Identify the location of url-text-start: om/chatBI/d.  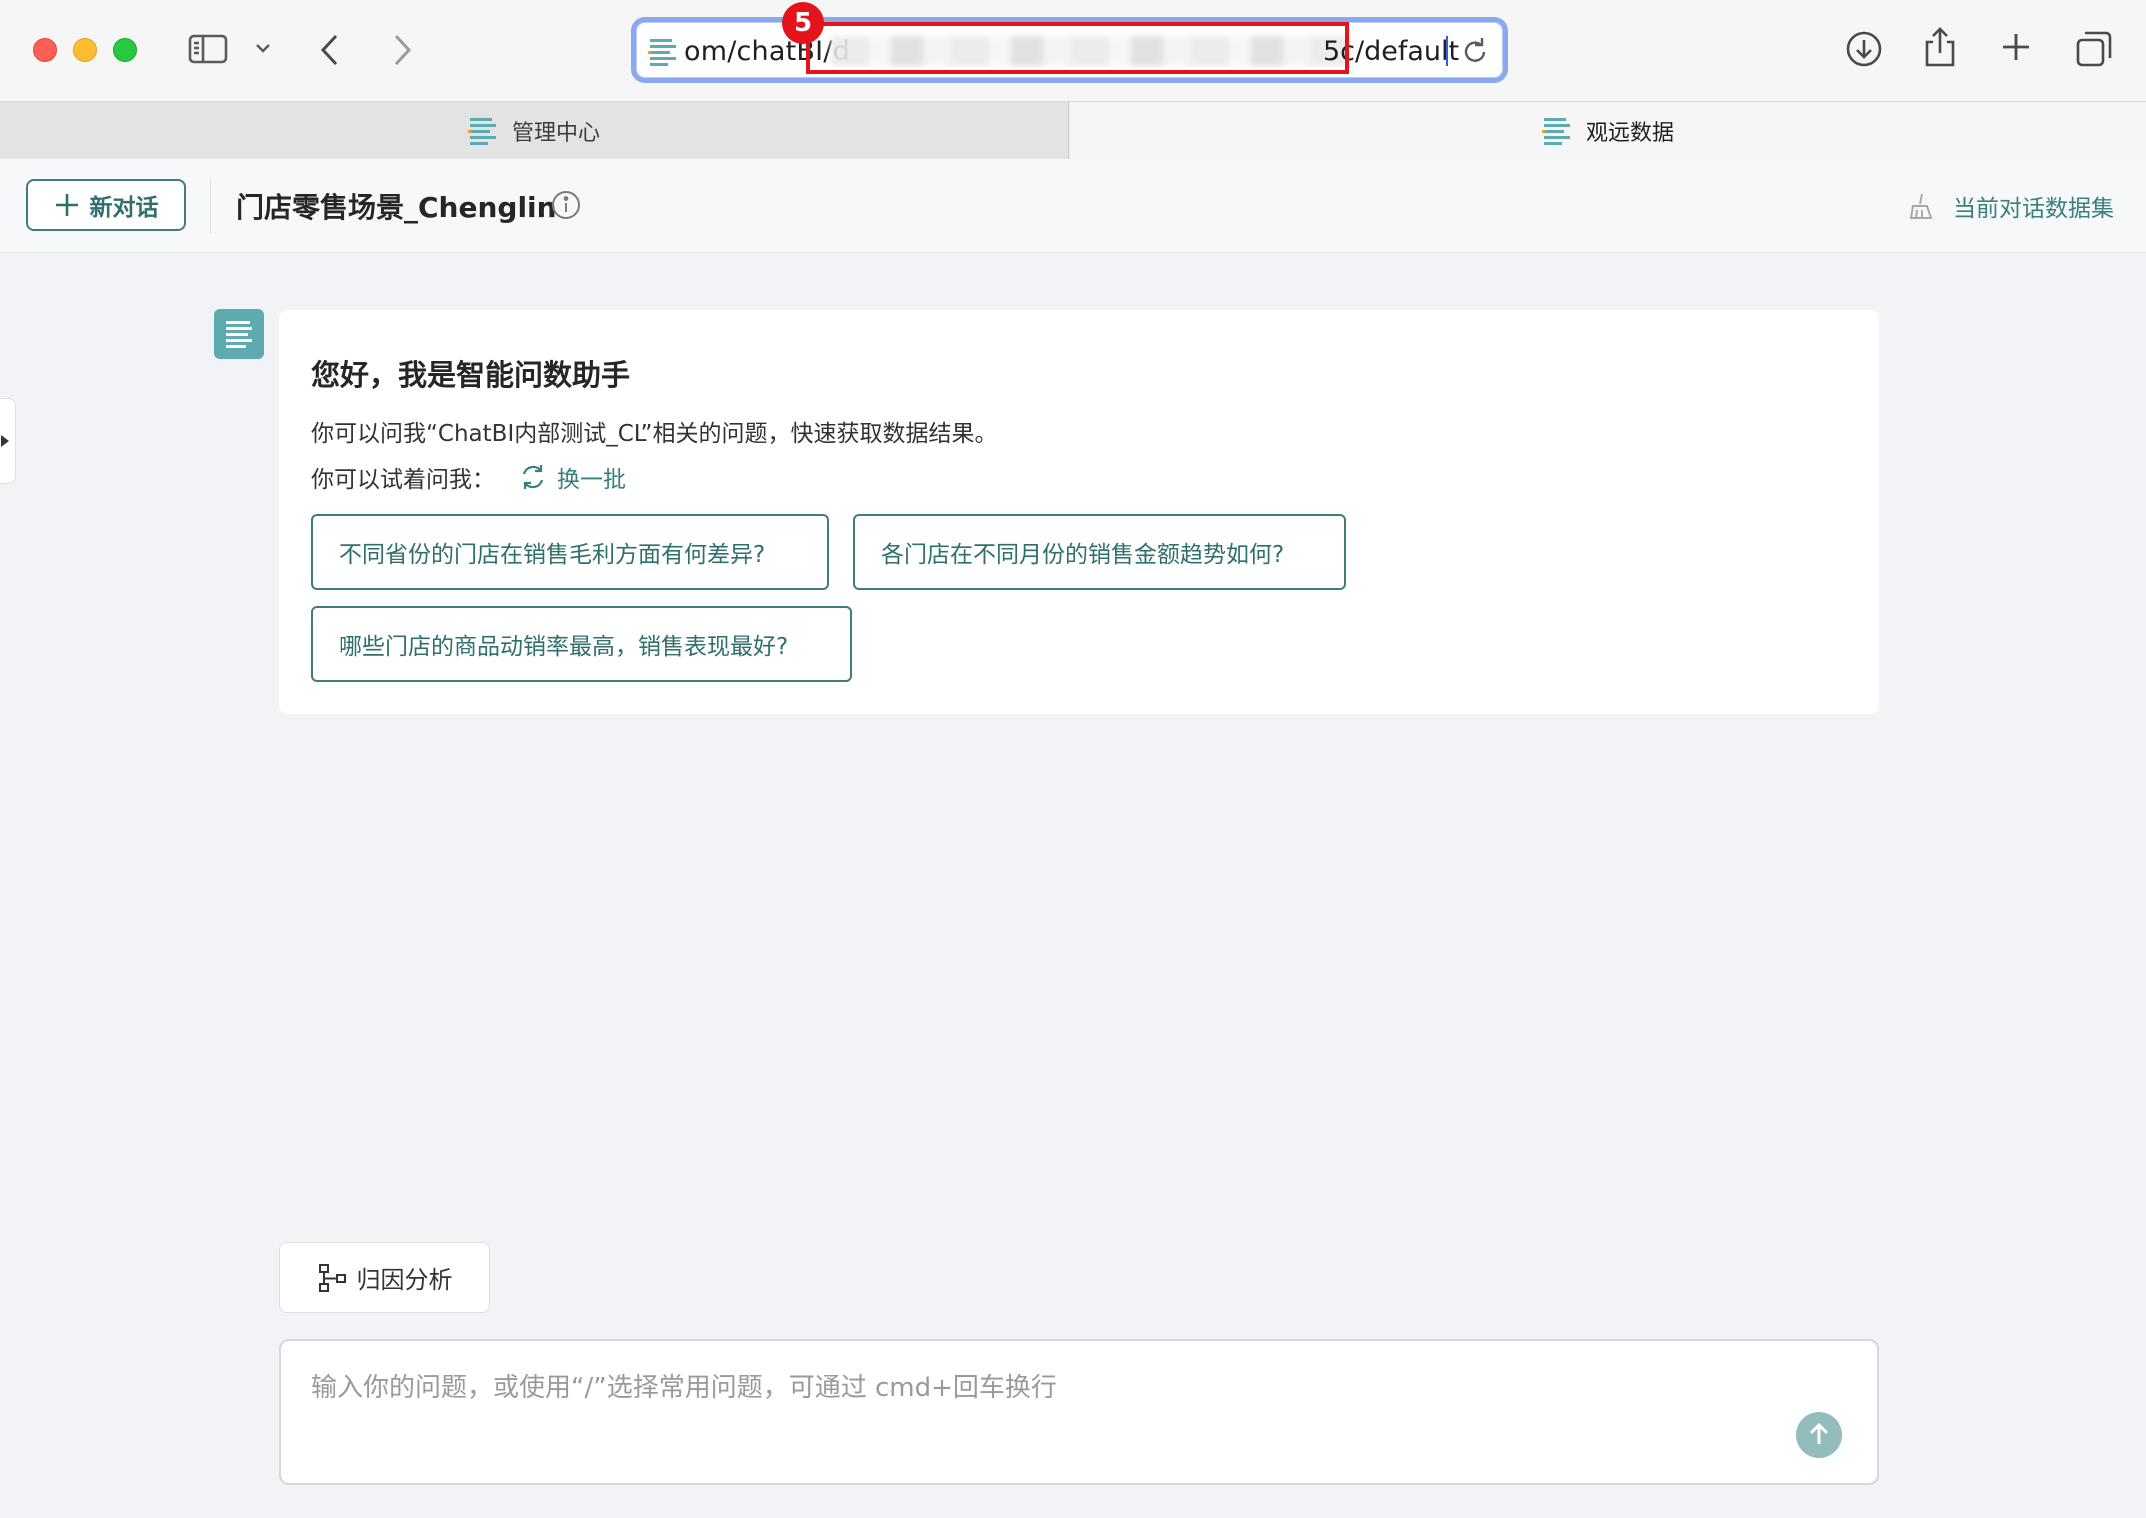
(767, 51).